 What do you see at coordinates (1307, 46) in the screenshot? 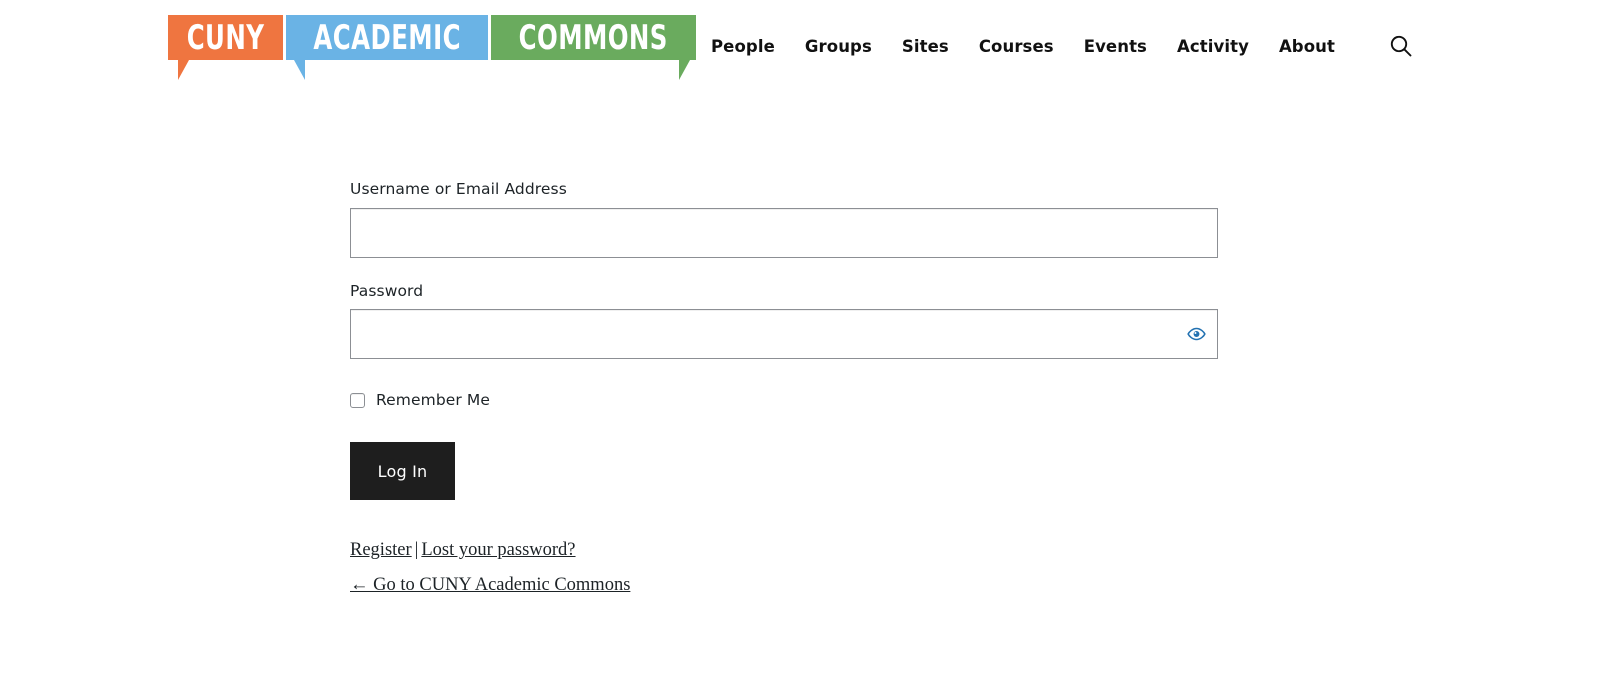
I see `nav-item-about: About` at bounding box center [1307, 46].